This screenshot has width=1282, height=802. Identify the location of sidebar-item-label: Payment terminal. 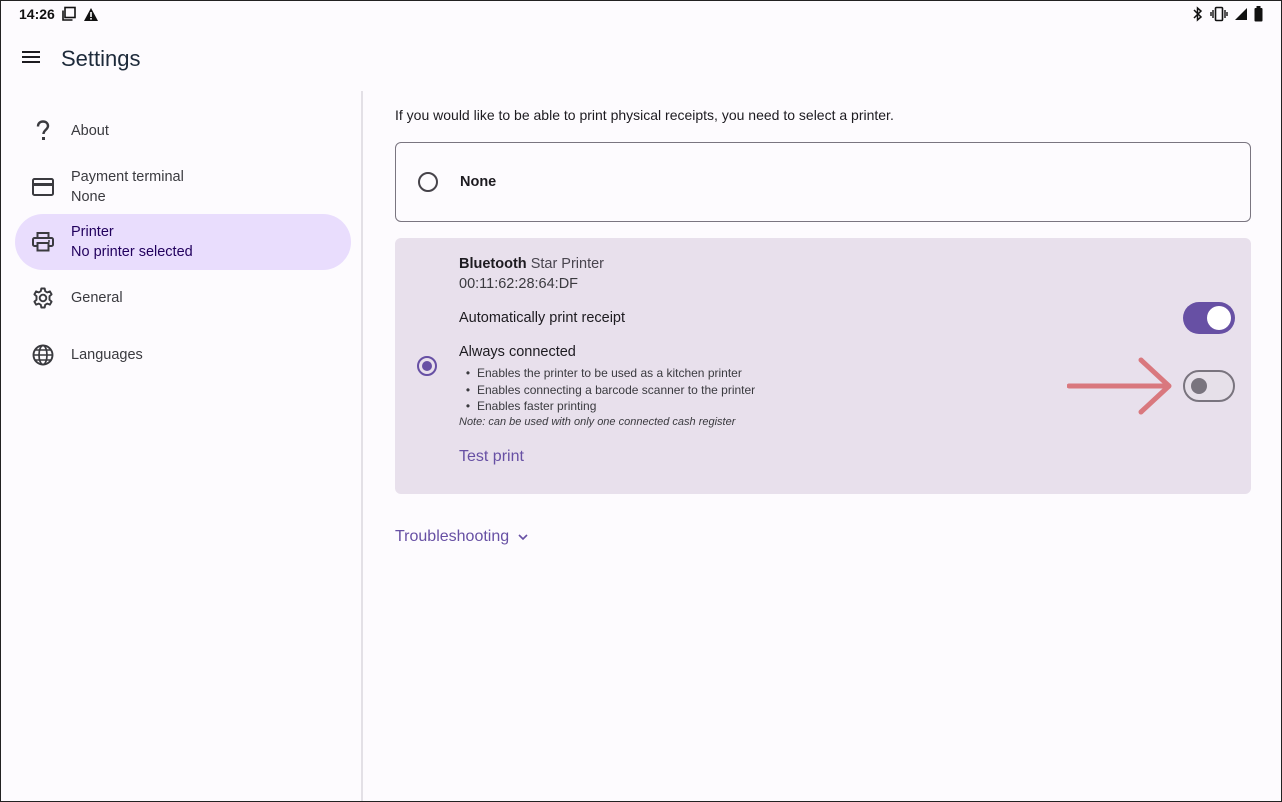
(127, 177).